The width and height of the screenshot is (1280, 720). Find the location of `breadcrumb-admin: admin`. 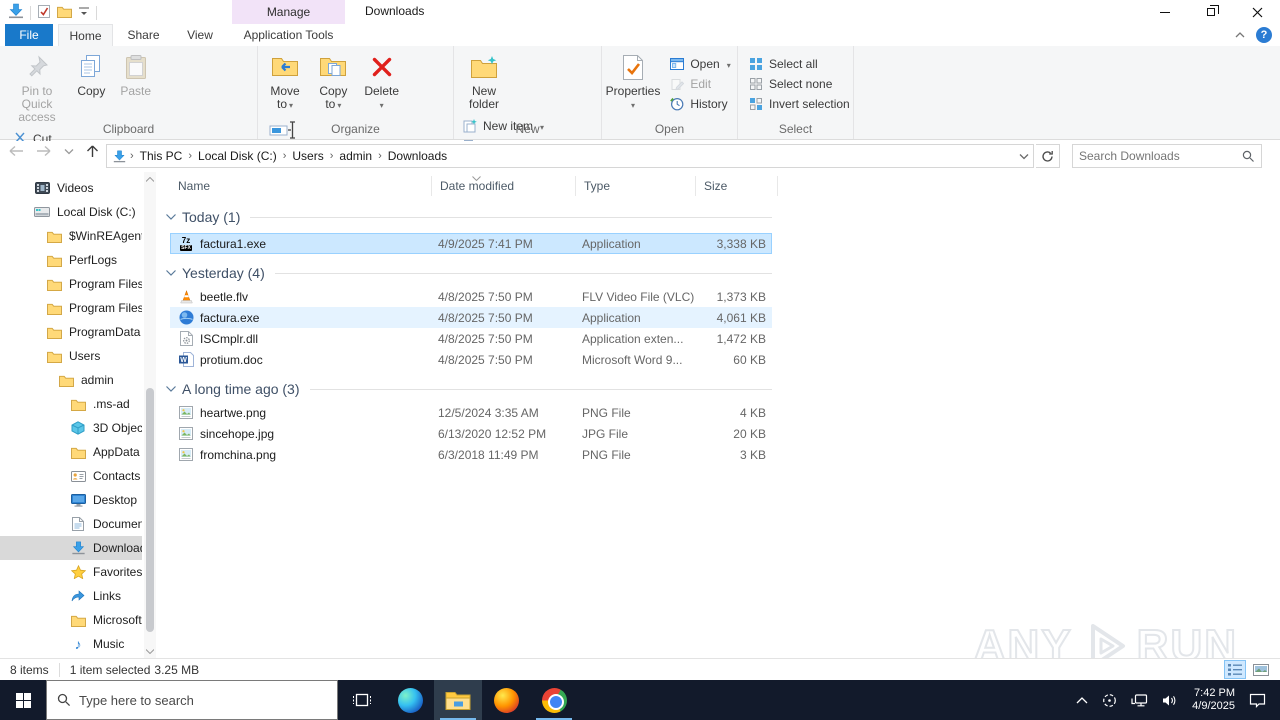

breadcrumb-admin: admin is located at coordinates (355, 156).